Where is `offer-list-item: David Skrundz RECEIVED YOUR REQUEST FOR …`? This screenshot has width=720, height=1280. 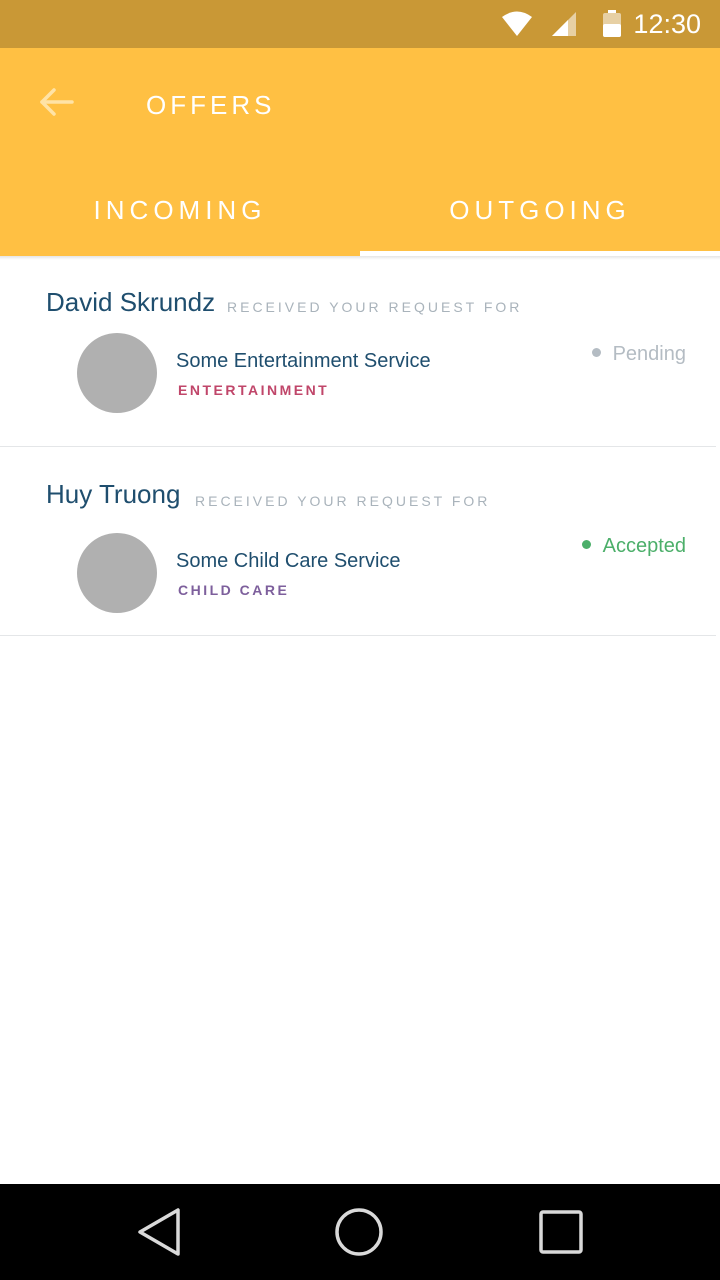 offer-list-item: David Skrundz RECEIVED YOUR REQUEST FOR … is located at coordinates (360, 351).